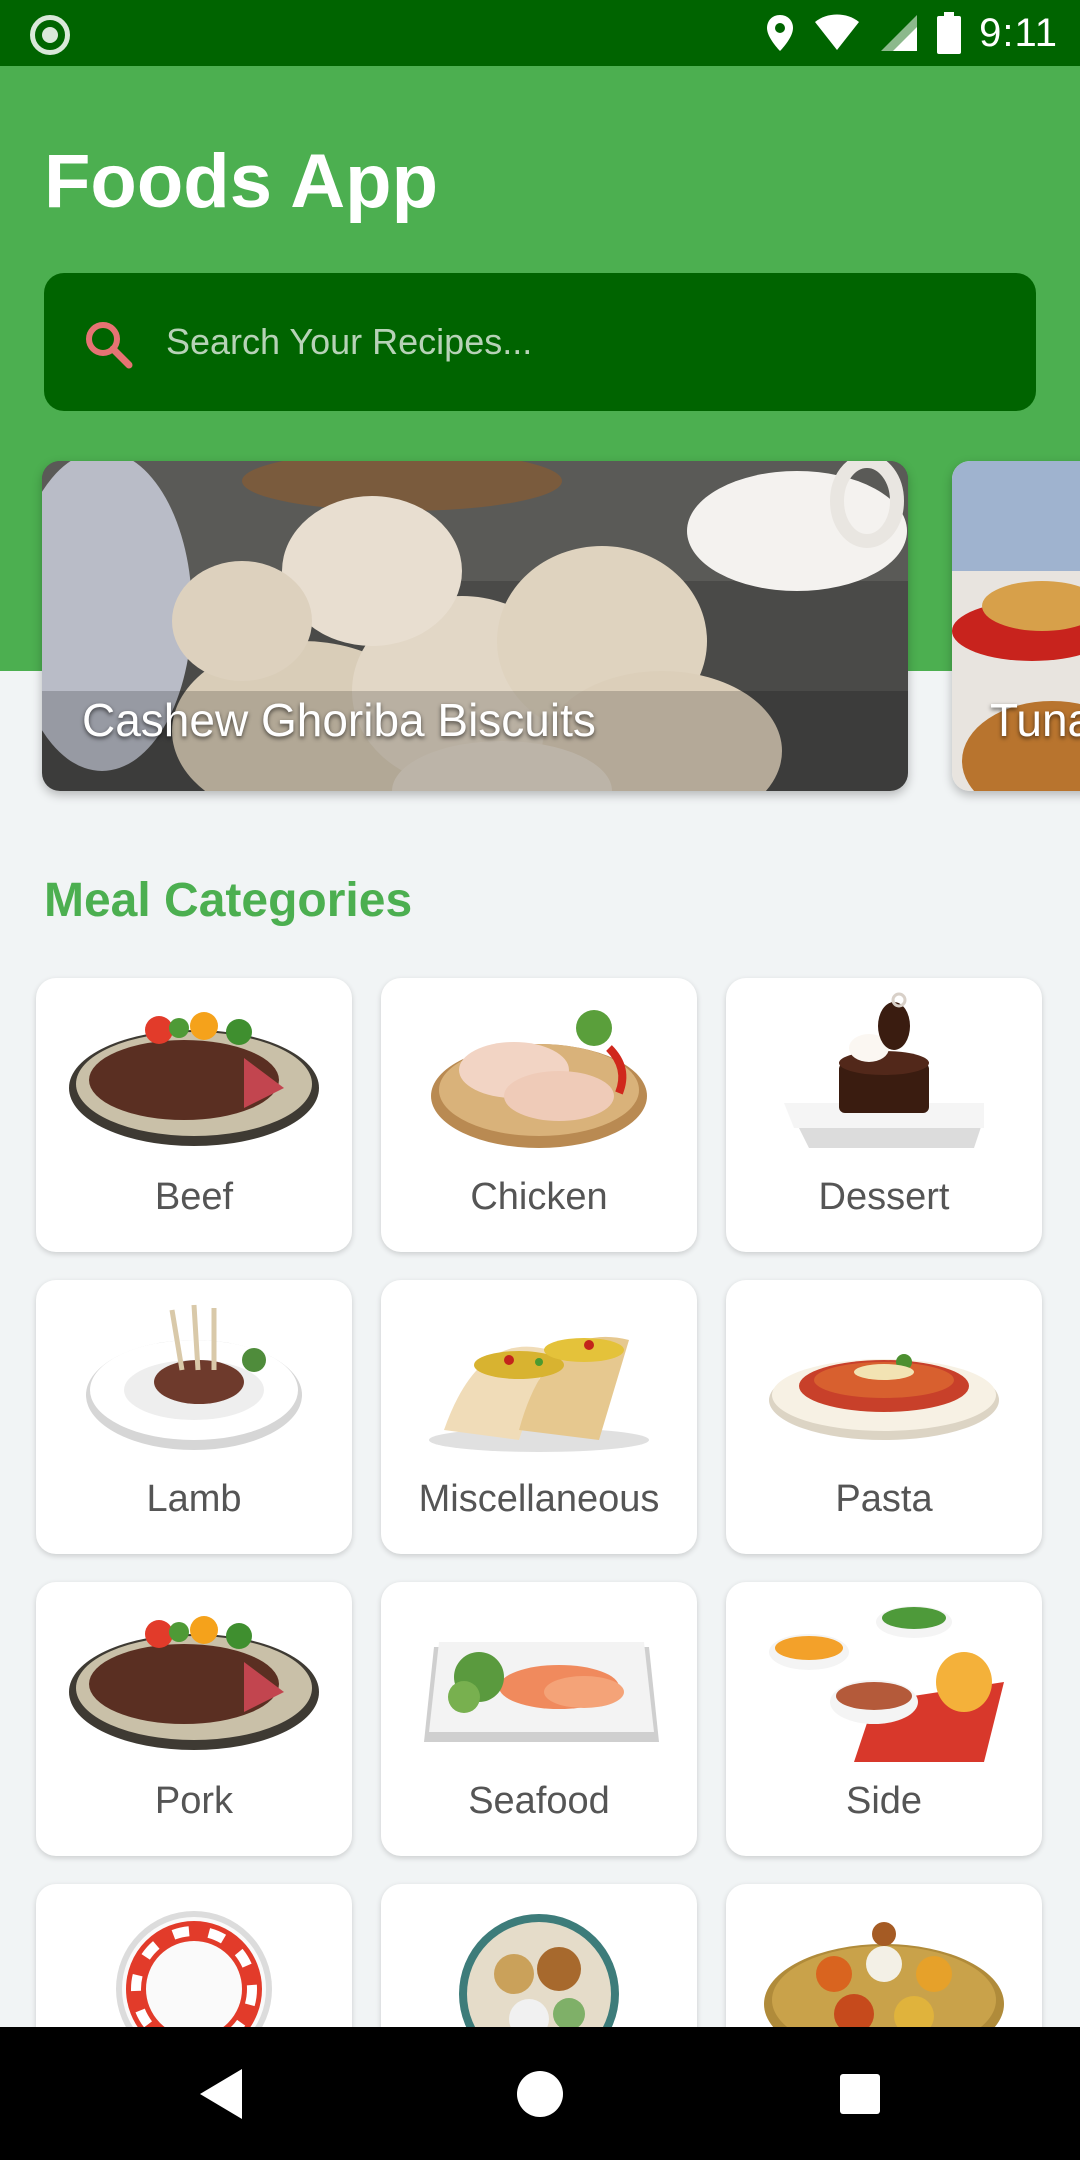  I want to click on recipe-title: Tuna, so click(1035, 720).